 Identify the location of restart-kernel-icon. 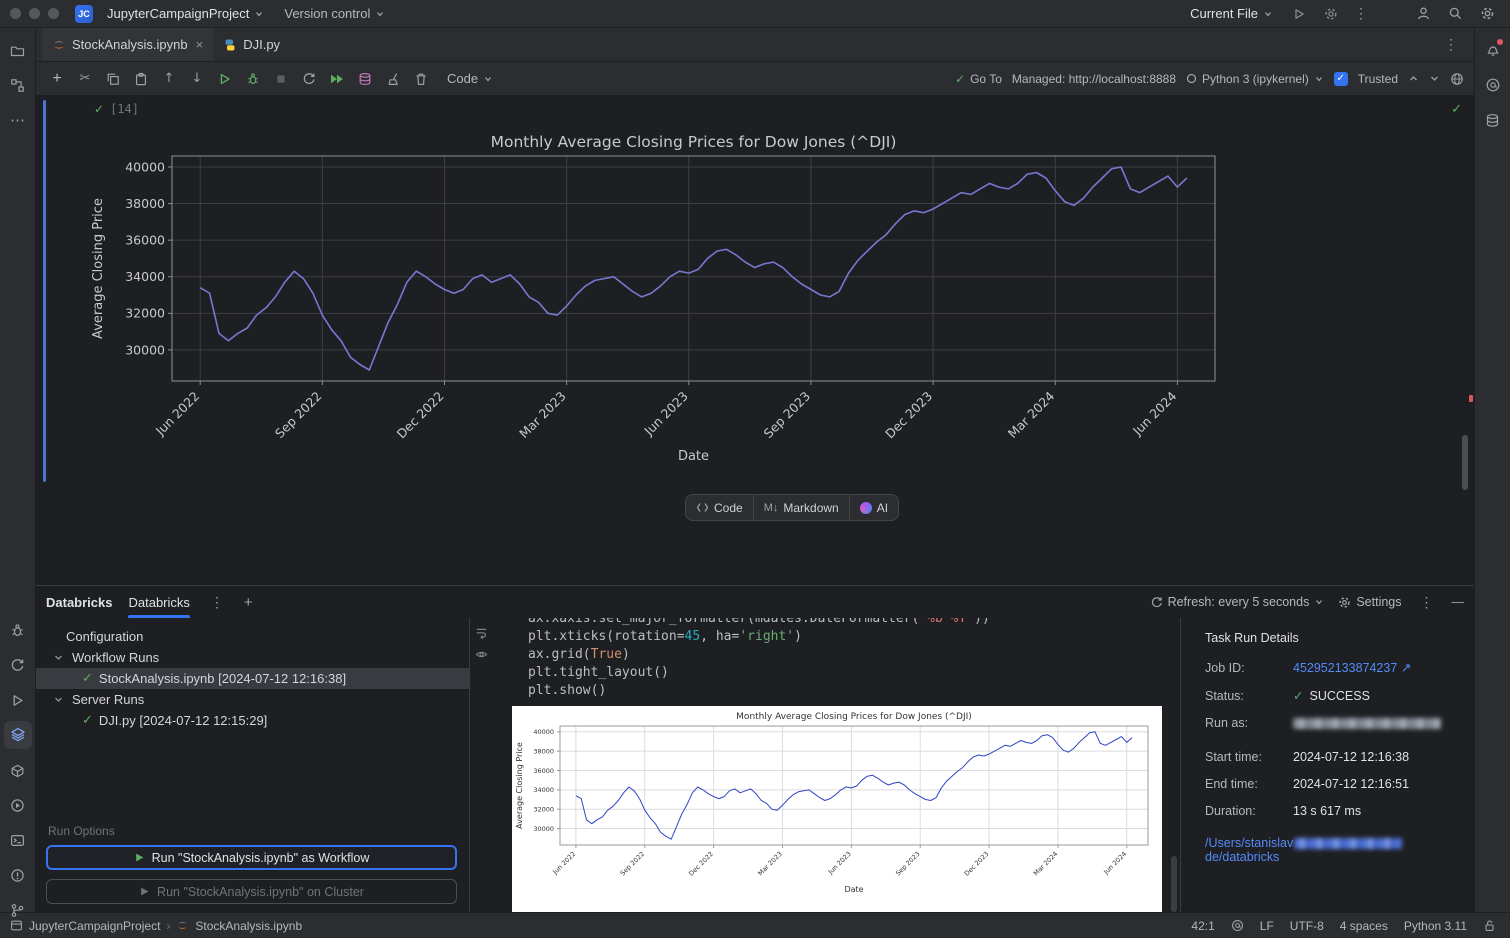
(309, 79).